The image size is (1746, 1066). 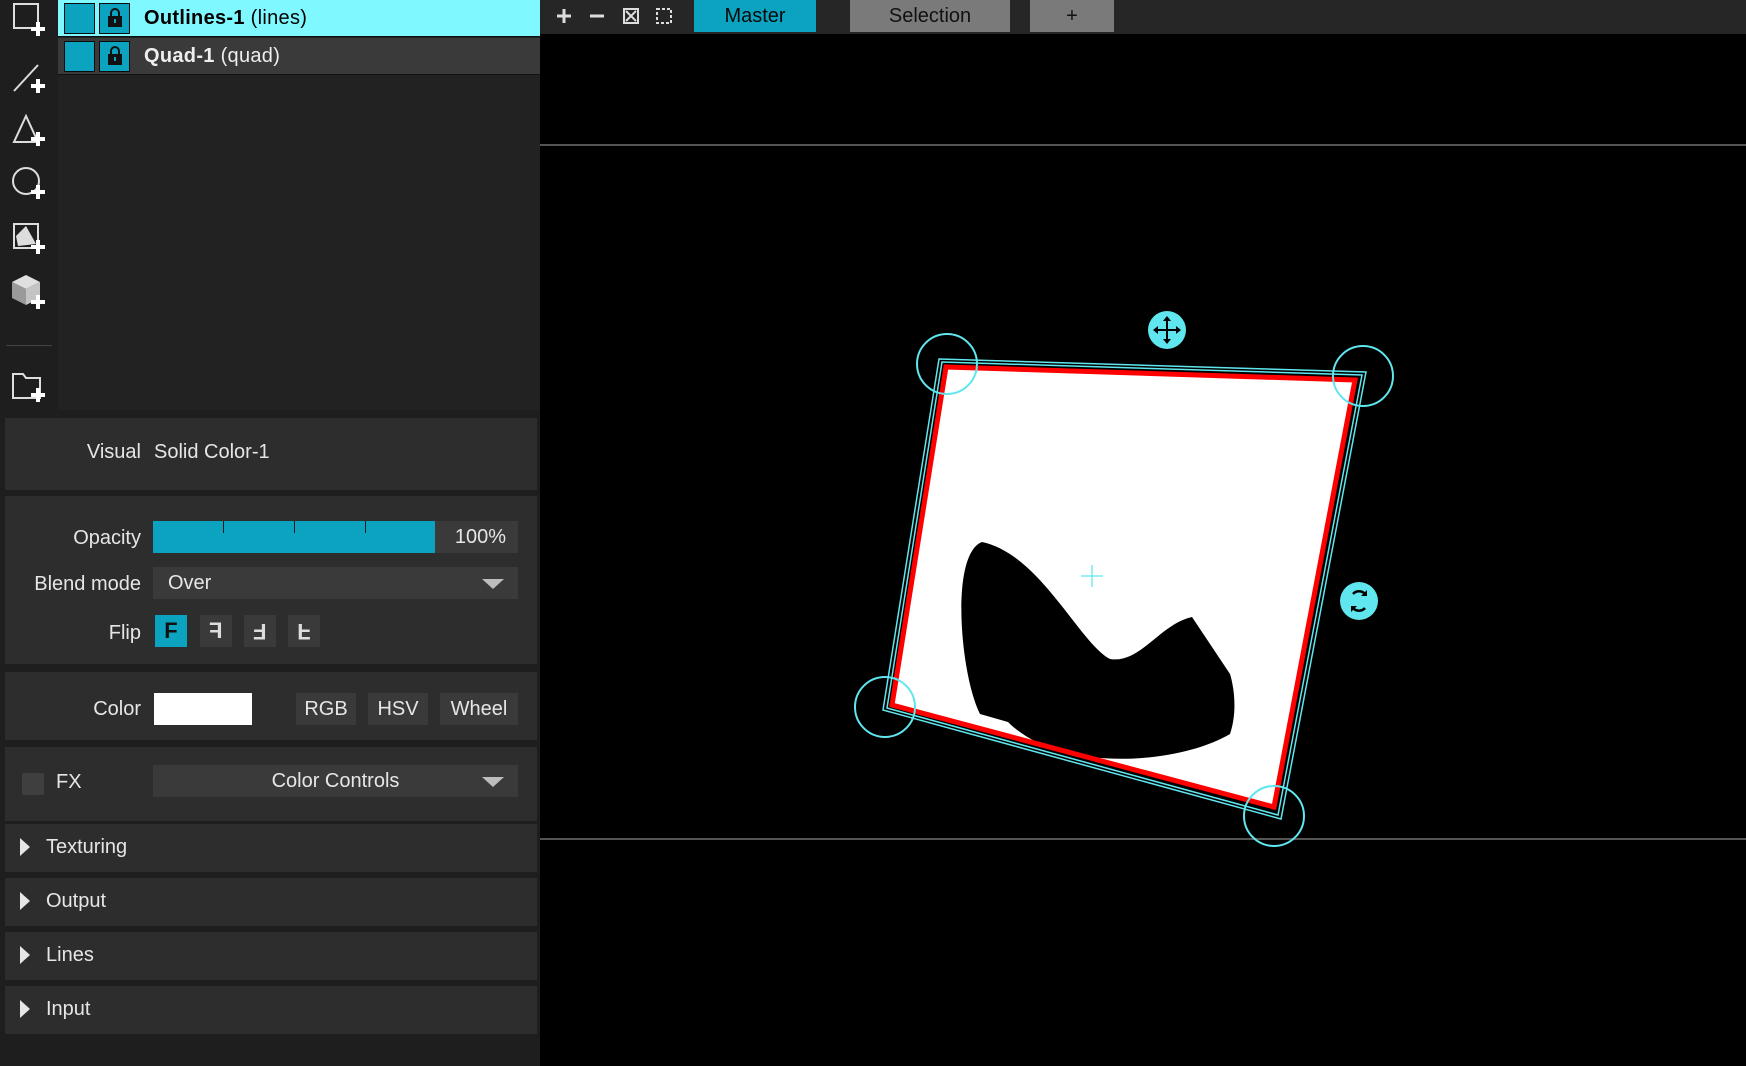 What do you see at coordinates (564, 16) in the screenshot?
I see `zoom-in-icon` at bounding box center [564, 16].